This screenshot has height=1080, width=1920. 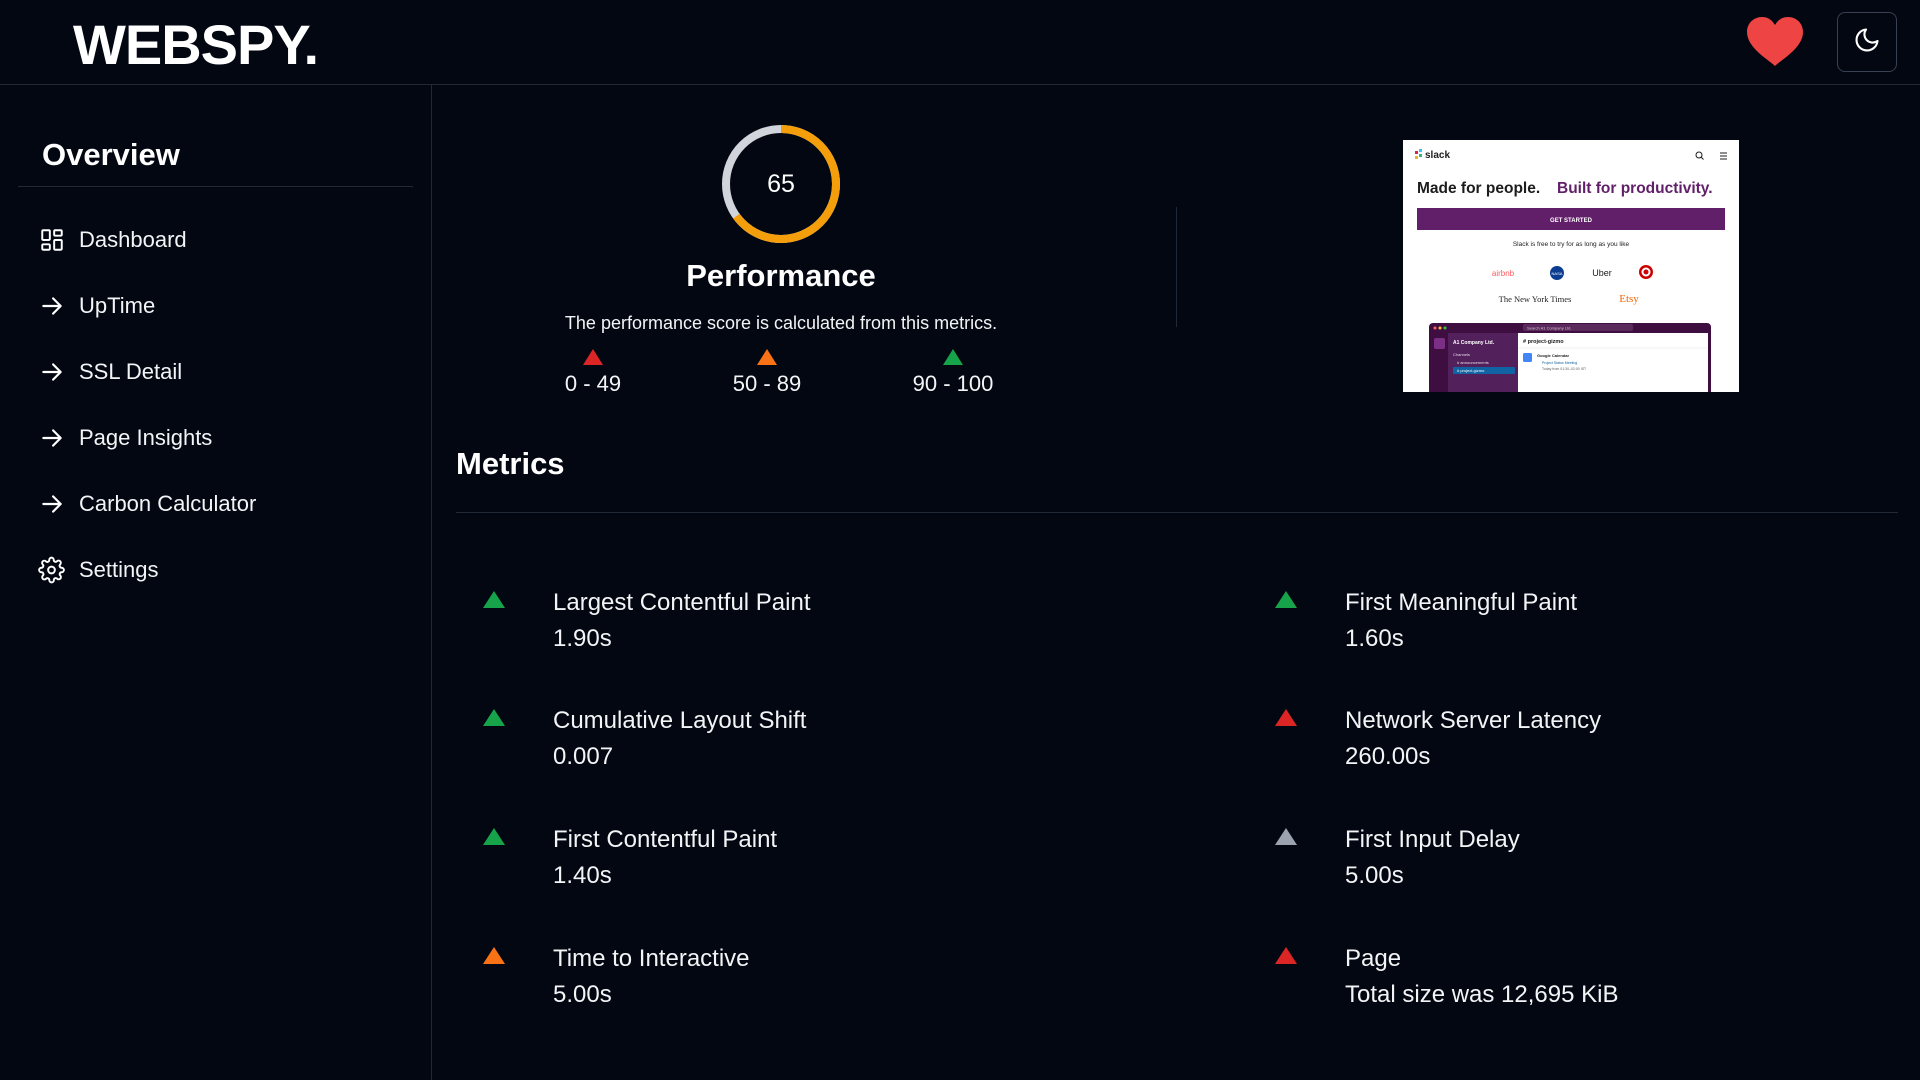 I want to click on sidebar-item-label: SSL Detail, so click(x=131, y=371).